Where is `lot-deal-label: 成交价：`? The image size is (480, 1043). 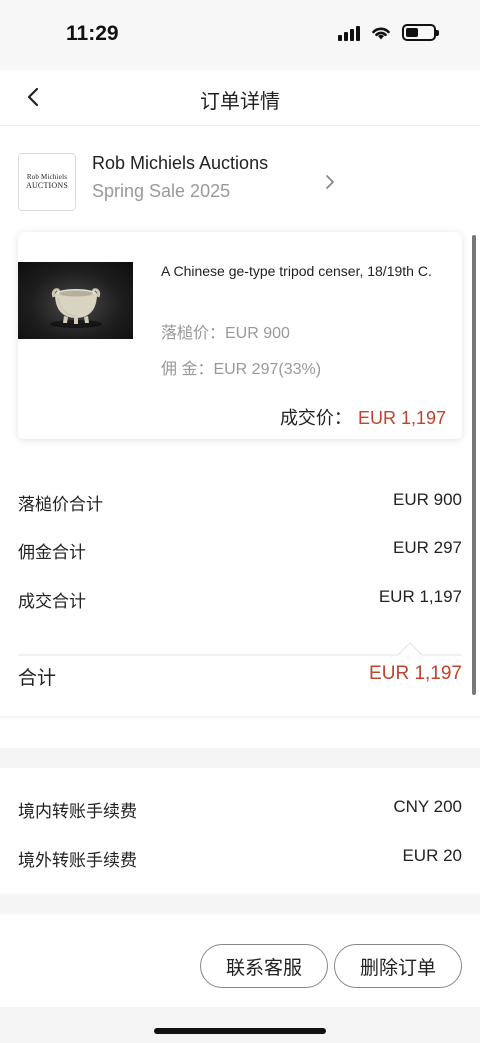
lot-deal-label: 成交价： is located at coordinates (315, 418).